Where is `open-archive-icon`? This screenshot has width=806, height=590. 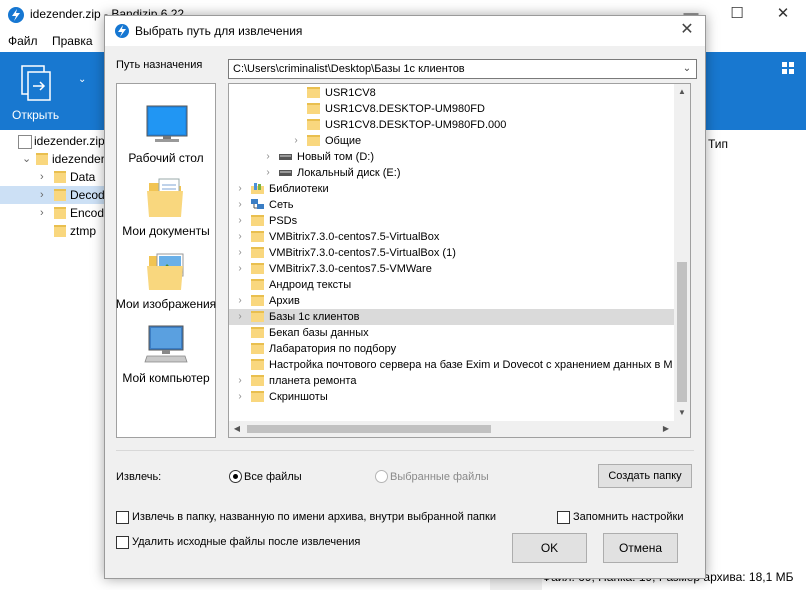
open-archive-icon is located at coordinates (37, 83).